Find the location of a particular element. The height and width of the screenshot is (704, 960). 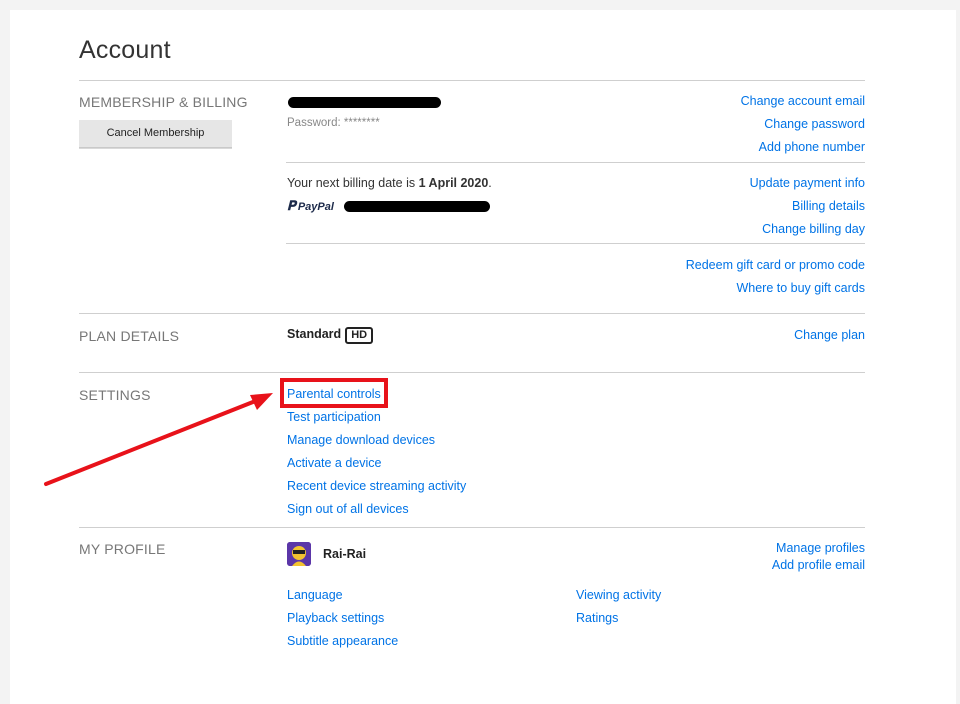

annotation-arrow is located at coordinates (158, 439).